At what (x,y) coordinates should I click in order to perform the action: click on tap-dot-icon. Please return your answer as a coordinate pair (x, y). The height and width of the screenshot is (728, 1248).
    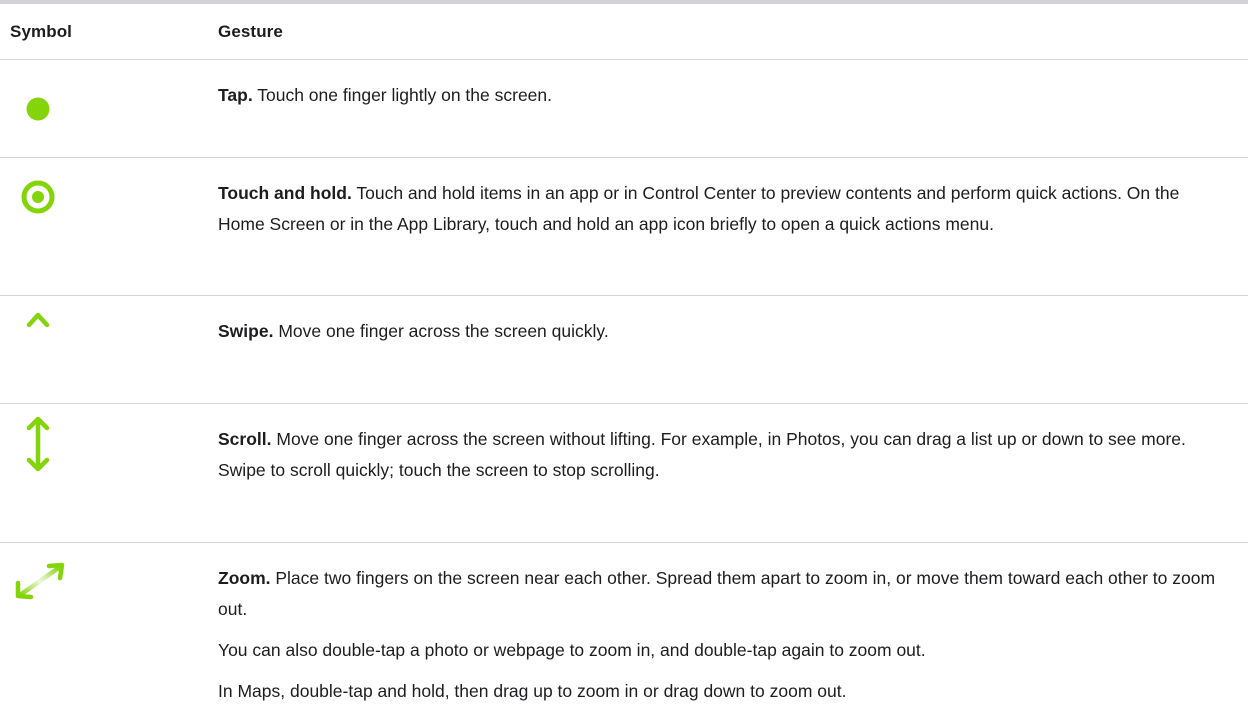
    Looking at the image, I should click on (38, 109).